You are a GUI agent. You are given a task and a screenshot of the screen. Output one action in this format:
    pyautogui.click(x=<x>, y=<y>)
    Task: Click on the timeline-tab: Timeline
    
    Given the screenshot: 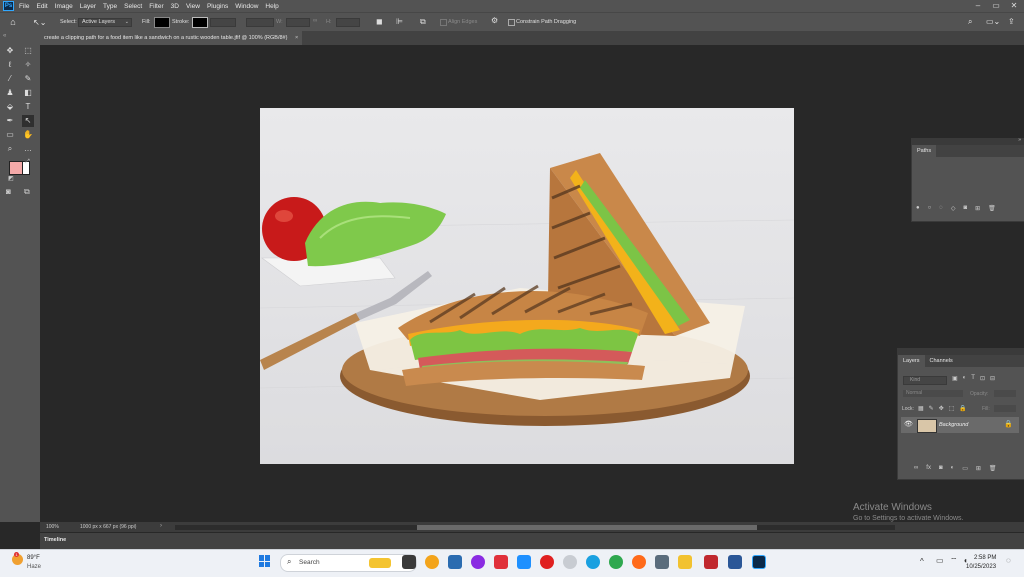 What is the action you would take?
    pyautogui.click(x=55, y=540)
    